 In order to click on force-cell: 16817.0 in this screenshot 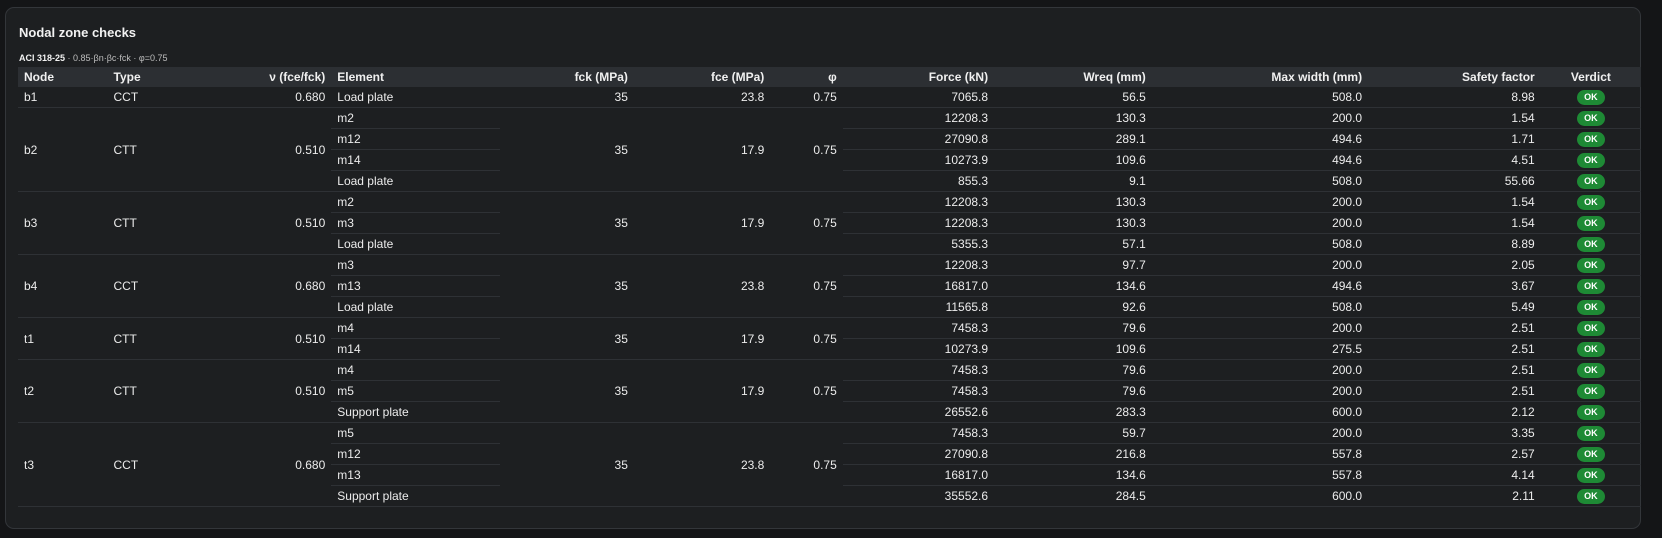, I will do `click(918, 286)`.